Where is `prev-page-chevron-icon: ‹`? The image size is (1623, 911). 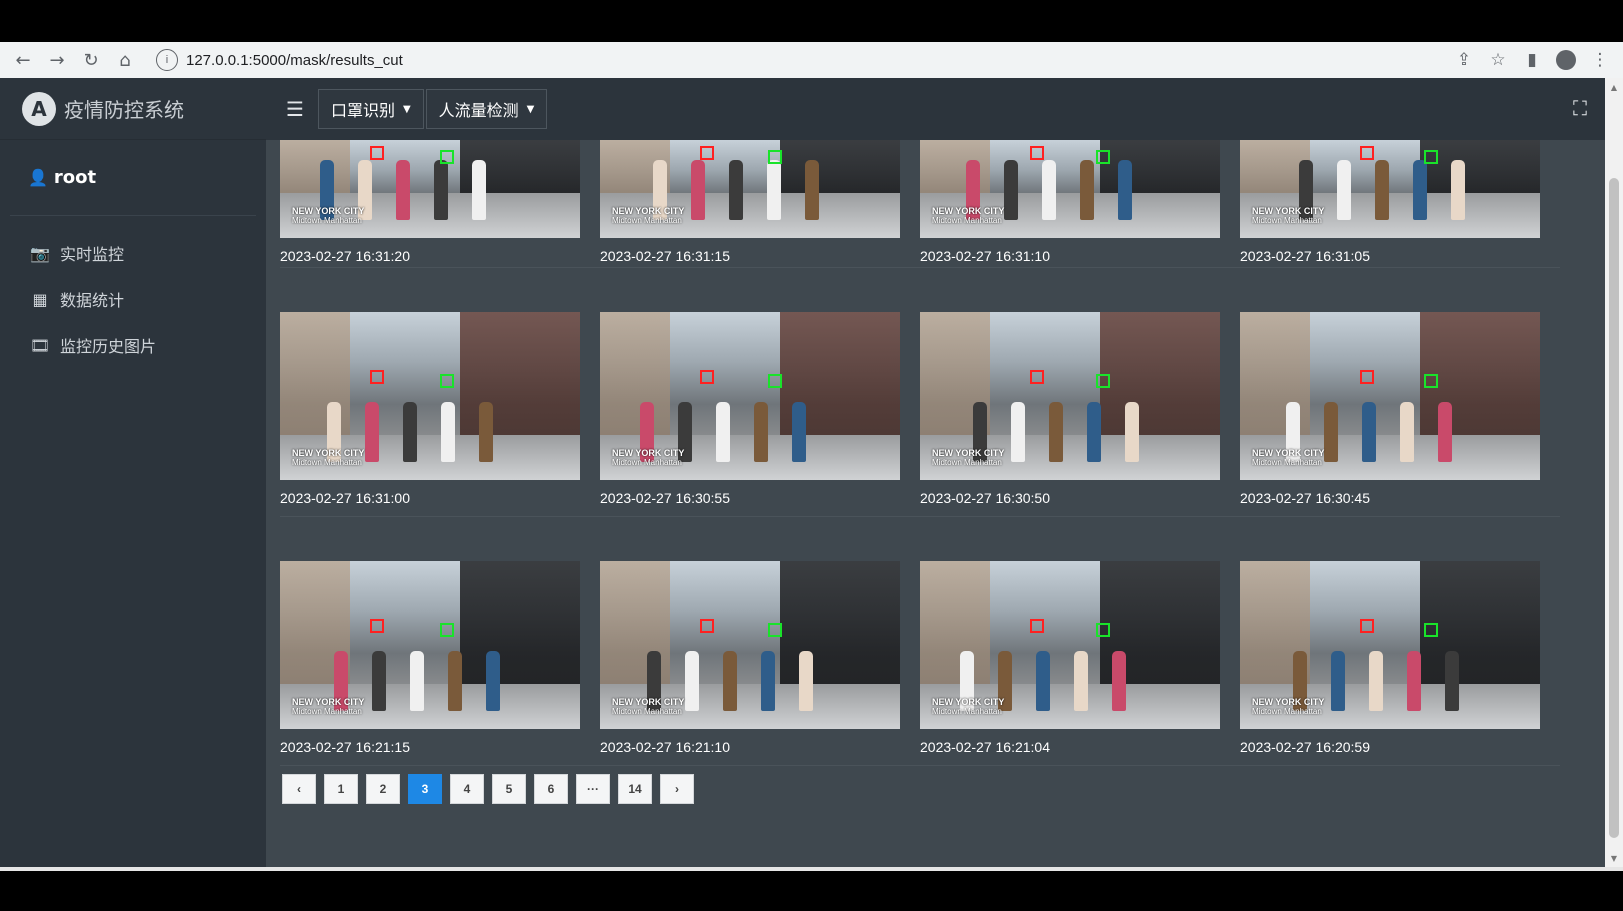 prev-page-chevron-icon: ‹ is located at coordinates (299, 789).